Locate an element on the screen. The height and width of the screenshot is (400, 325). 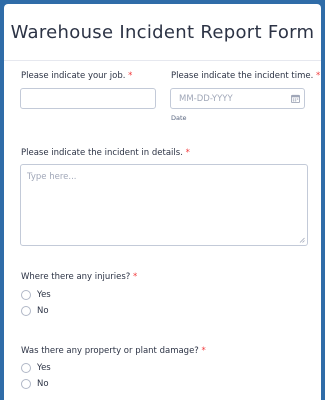
incident-date-input: MM-DD-YYYY is located at coordinates (237, 98).